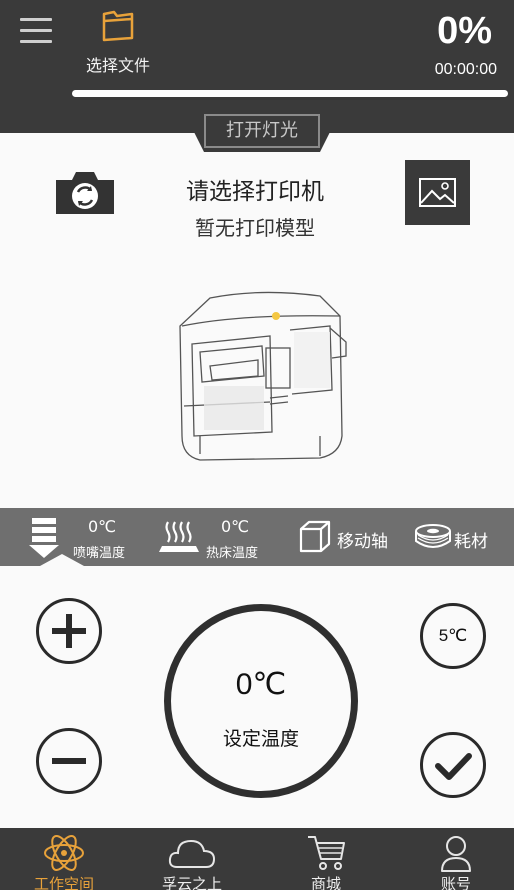 The width and height of the screenshot is (514, 890). I want to click on folder-icon, so click(118, 26).